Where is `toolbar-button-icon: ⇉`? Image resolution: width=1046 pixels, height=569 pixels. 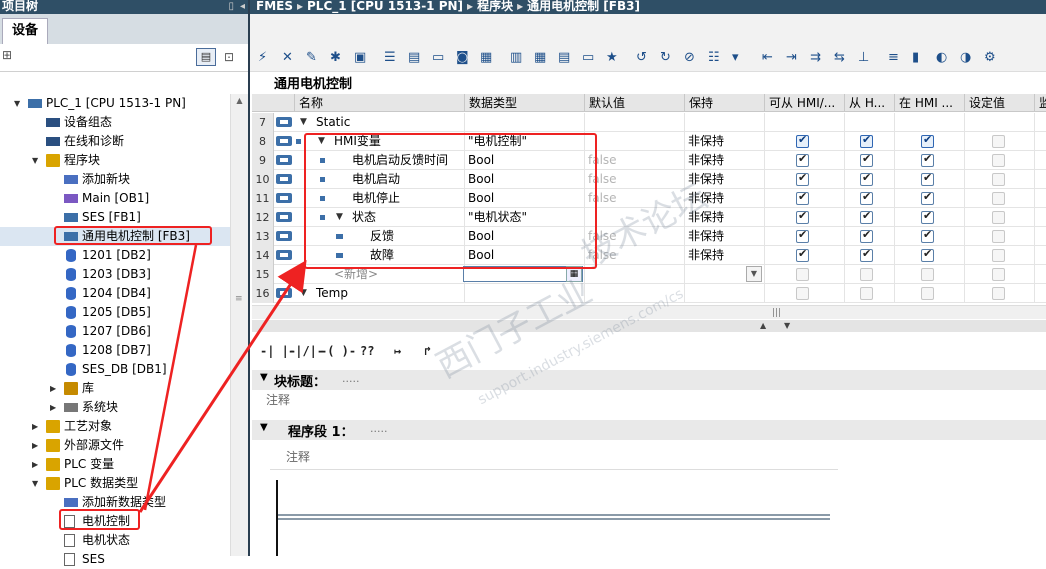 toolbar-button-icon: ⇉ is located at coordinates (815, 57).